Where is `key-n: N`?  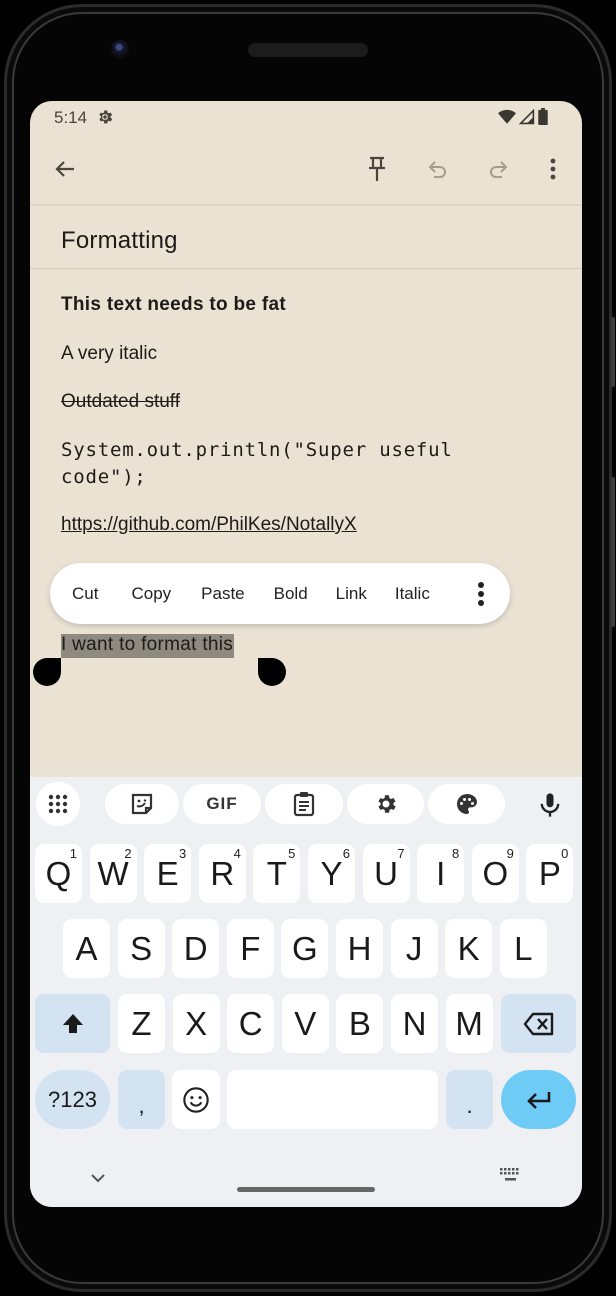
key-n: N is located at coordinates (414, 1023).